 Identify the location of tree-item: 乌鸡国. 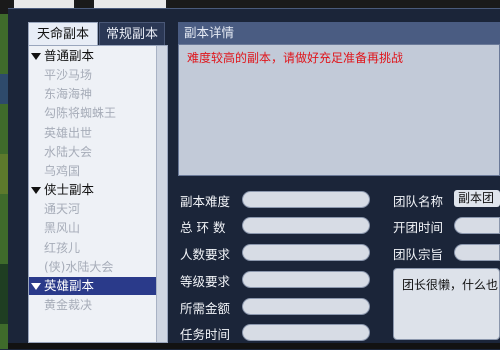
(62, 171).